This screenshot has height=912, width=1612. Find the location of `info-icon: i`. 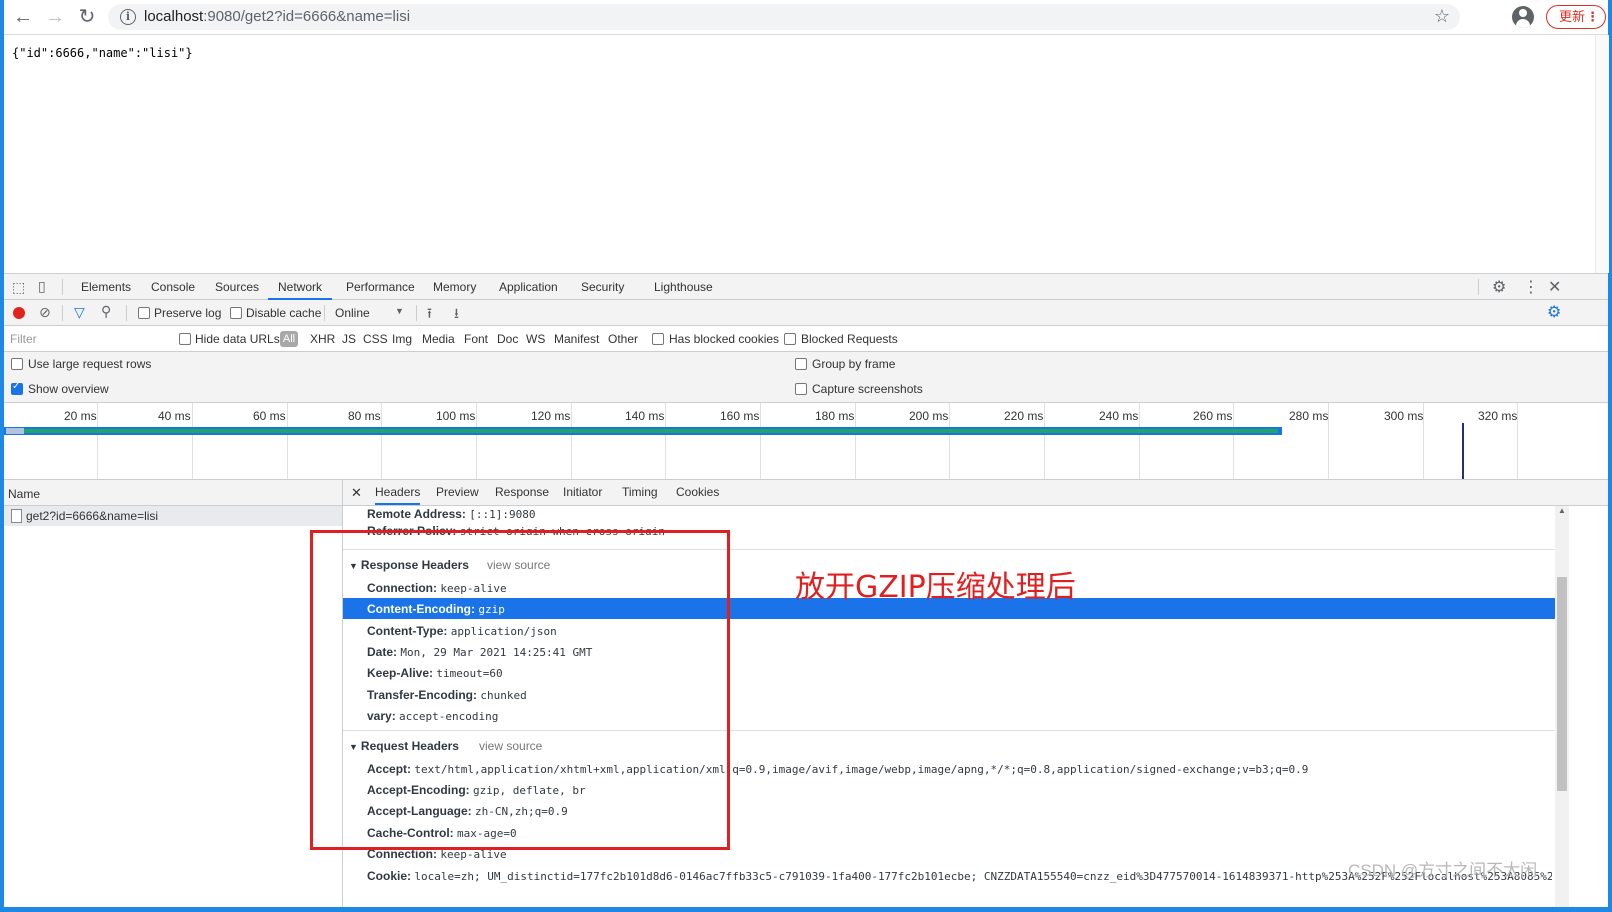

info-icon: i is located at coordinates (128, 17).